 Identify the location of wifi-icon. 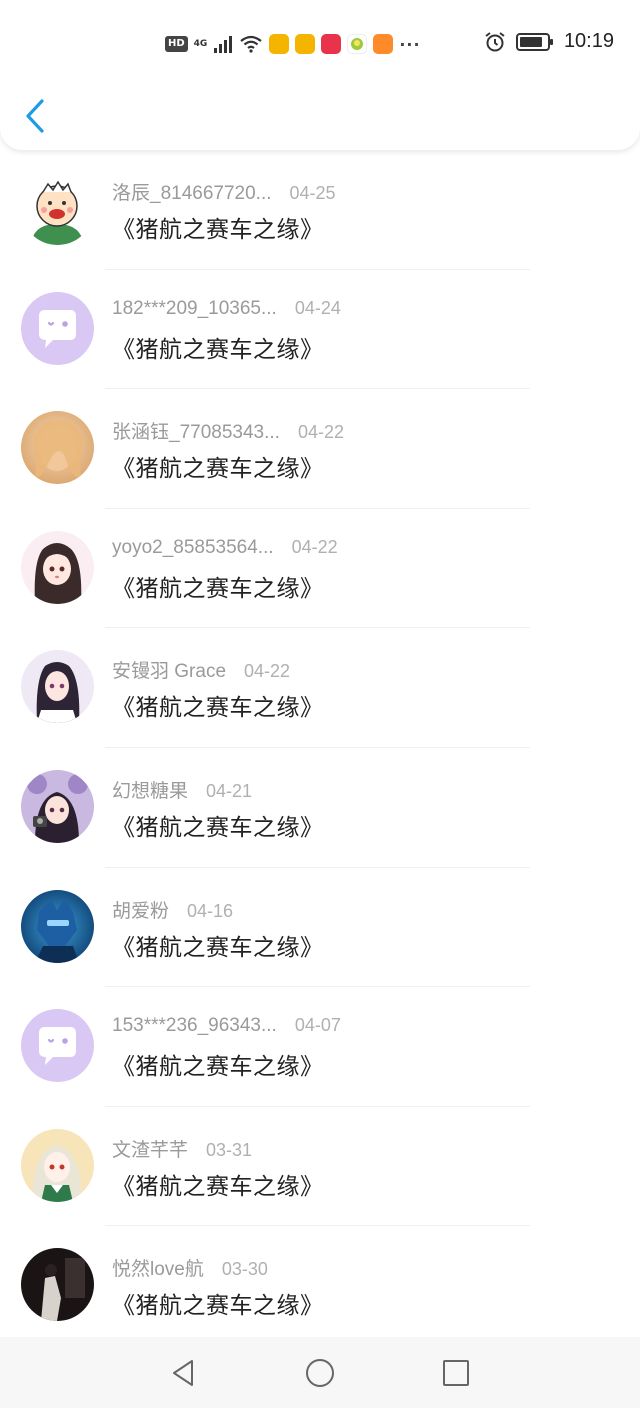
(251, 44).